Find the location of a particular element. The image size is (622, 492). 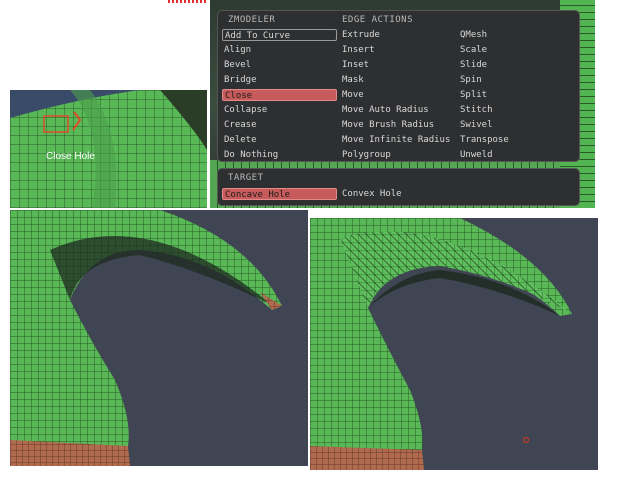

action-spin: Spin is located at coordinates (471, 80).